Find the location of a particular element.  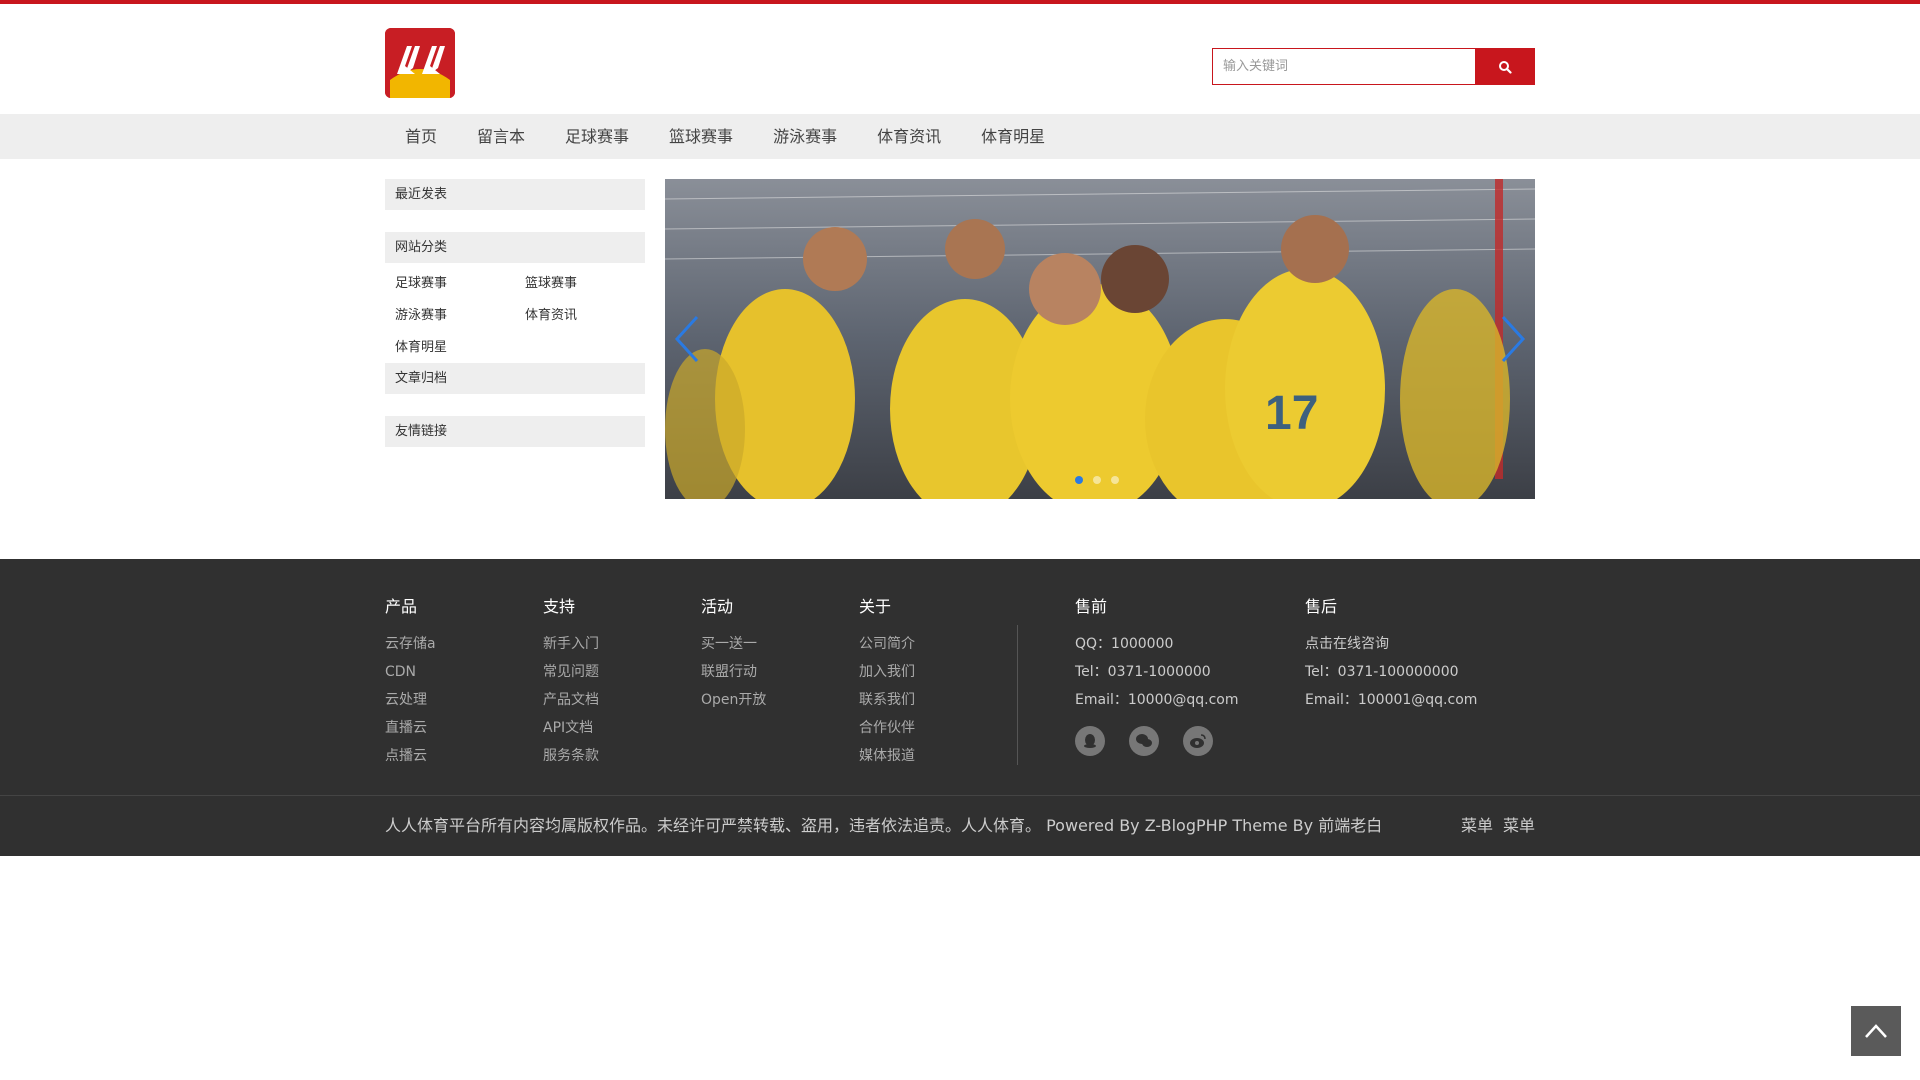

presale-email: Email：10000@qq.com is located at coordinates (1157, 700).